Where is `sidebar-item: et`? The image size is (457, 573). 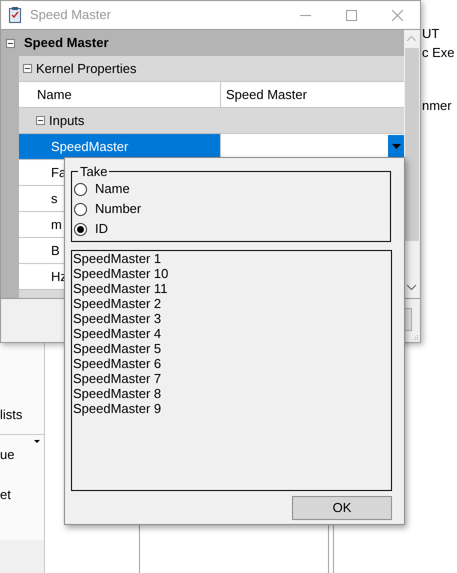 sidebar-item: et is located at coordinates (5, 495).